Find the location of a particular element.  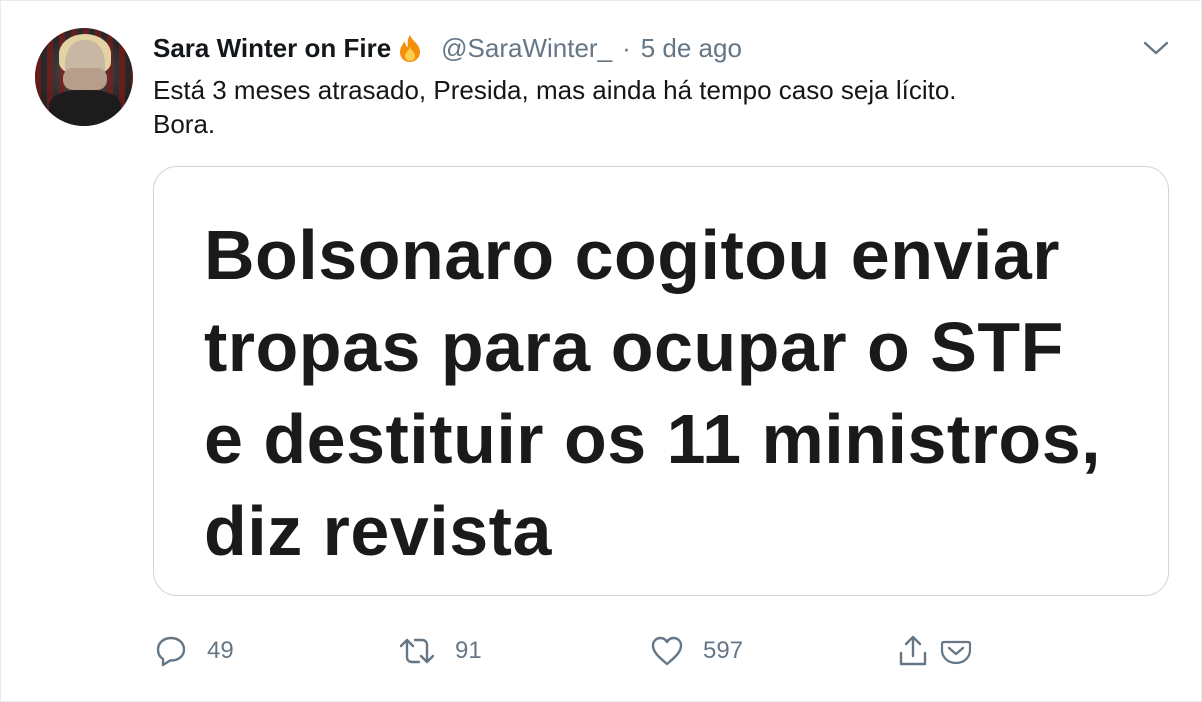

like-button: 597 is located at coordinates (696, 651).